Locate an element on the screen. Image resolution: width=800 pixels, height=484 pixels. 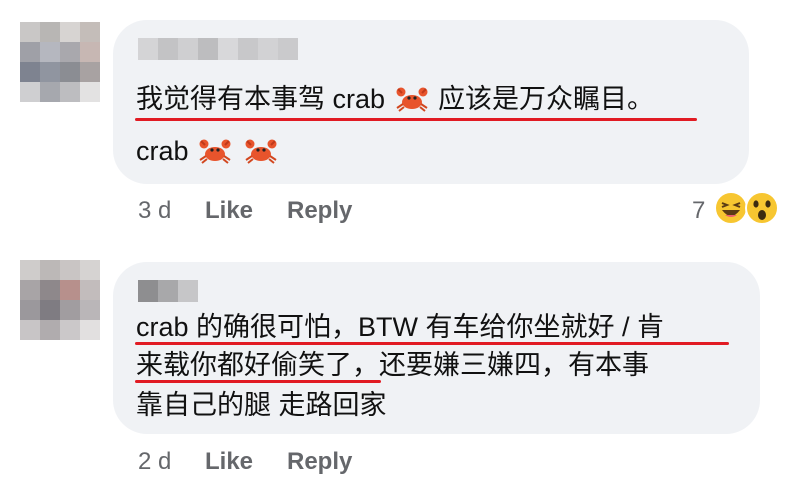
comment-timestamp: 3 d is located at coordinates (154, 211).